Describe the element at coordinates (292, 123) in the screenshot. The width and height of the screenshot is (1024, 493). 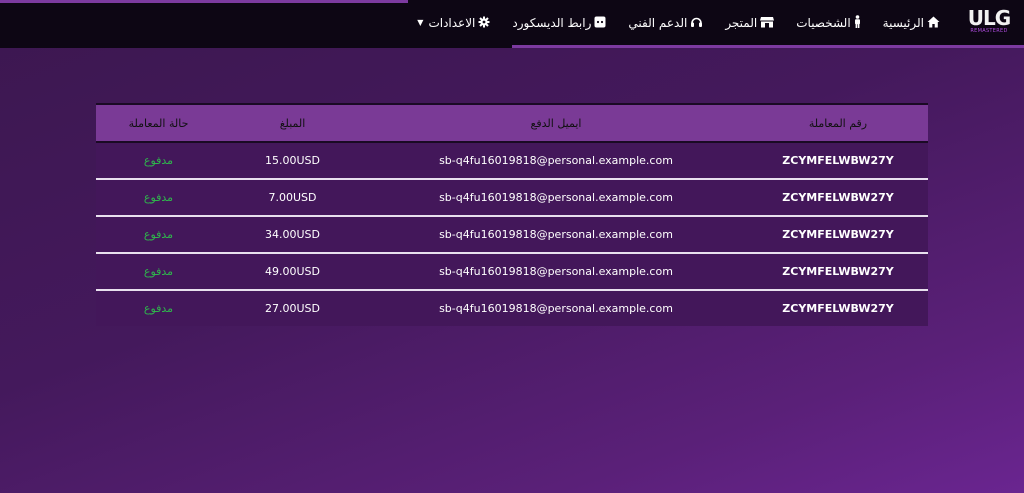
I see `header-amount: المبلغ` at that location.